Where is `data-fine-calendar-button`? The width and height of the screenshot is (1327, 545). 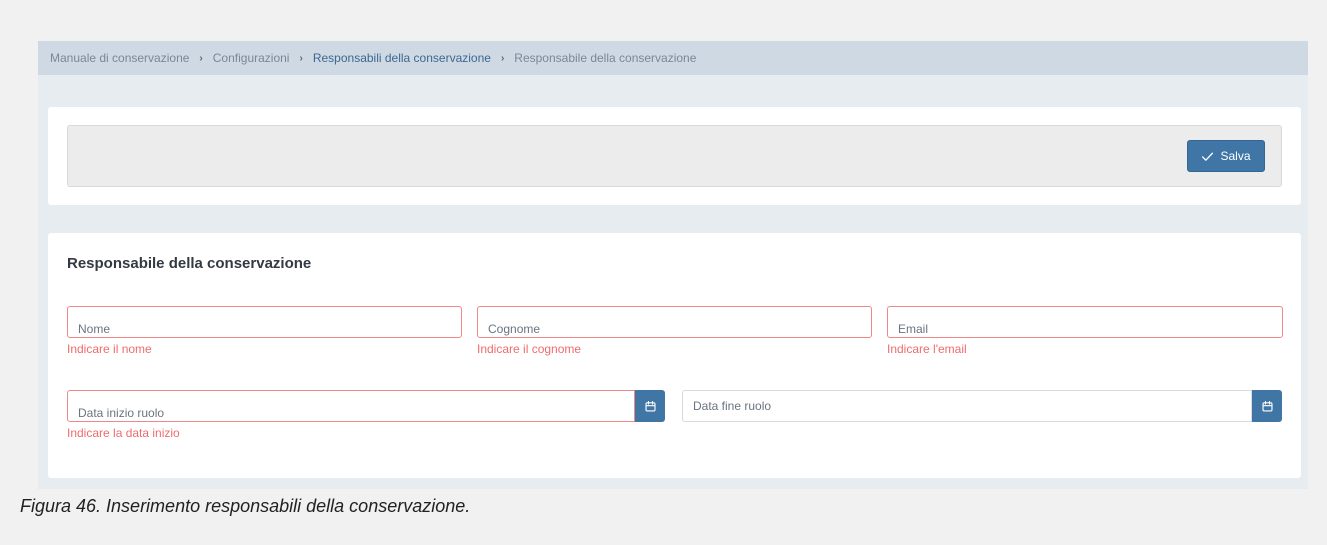
data-fine-calendar-button is located at coordinates (1267, 406).